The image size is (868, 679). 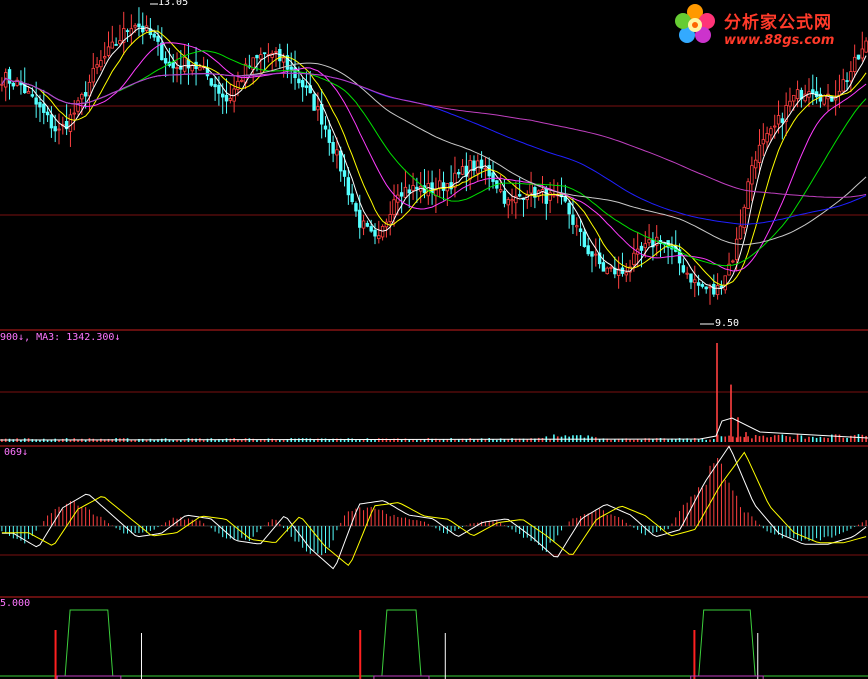 What do you see at coordinates (778, 23) in the screenshot?
I see `logo-name: 分析家公式网` at bounding box center [778, 23].